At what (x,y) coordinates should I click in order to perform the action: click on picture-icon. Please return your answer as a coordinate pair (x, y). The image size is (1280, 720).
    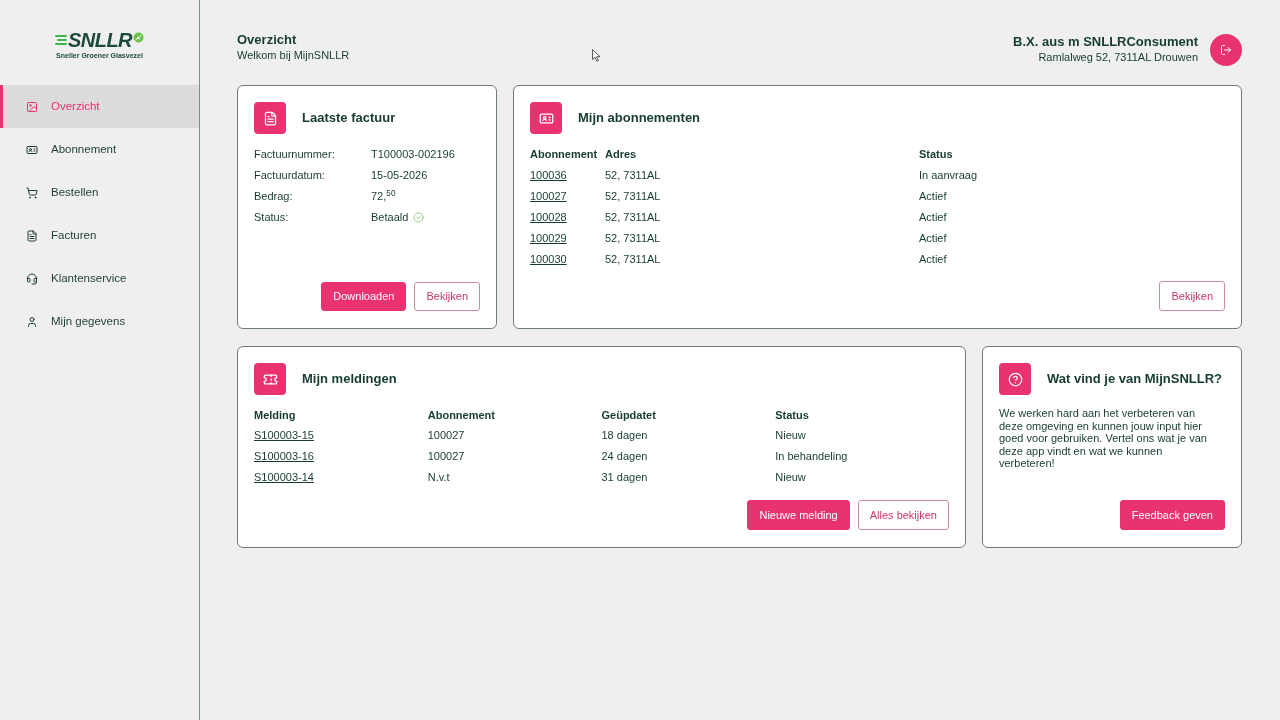
    Looking at the image, I should click on (32, 106).